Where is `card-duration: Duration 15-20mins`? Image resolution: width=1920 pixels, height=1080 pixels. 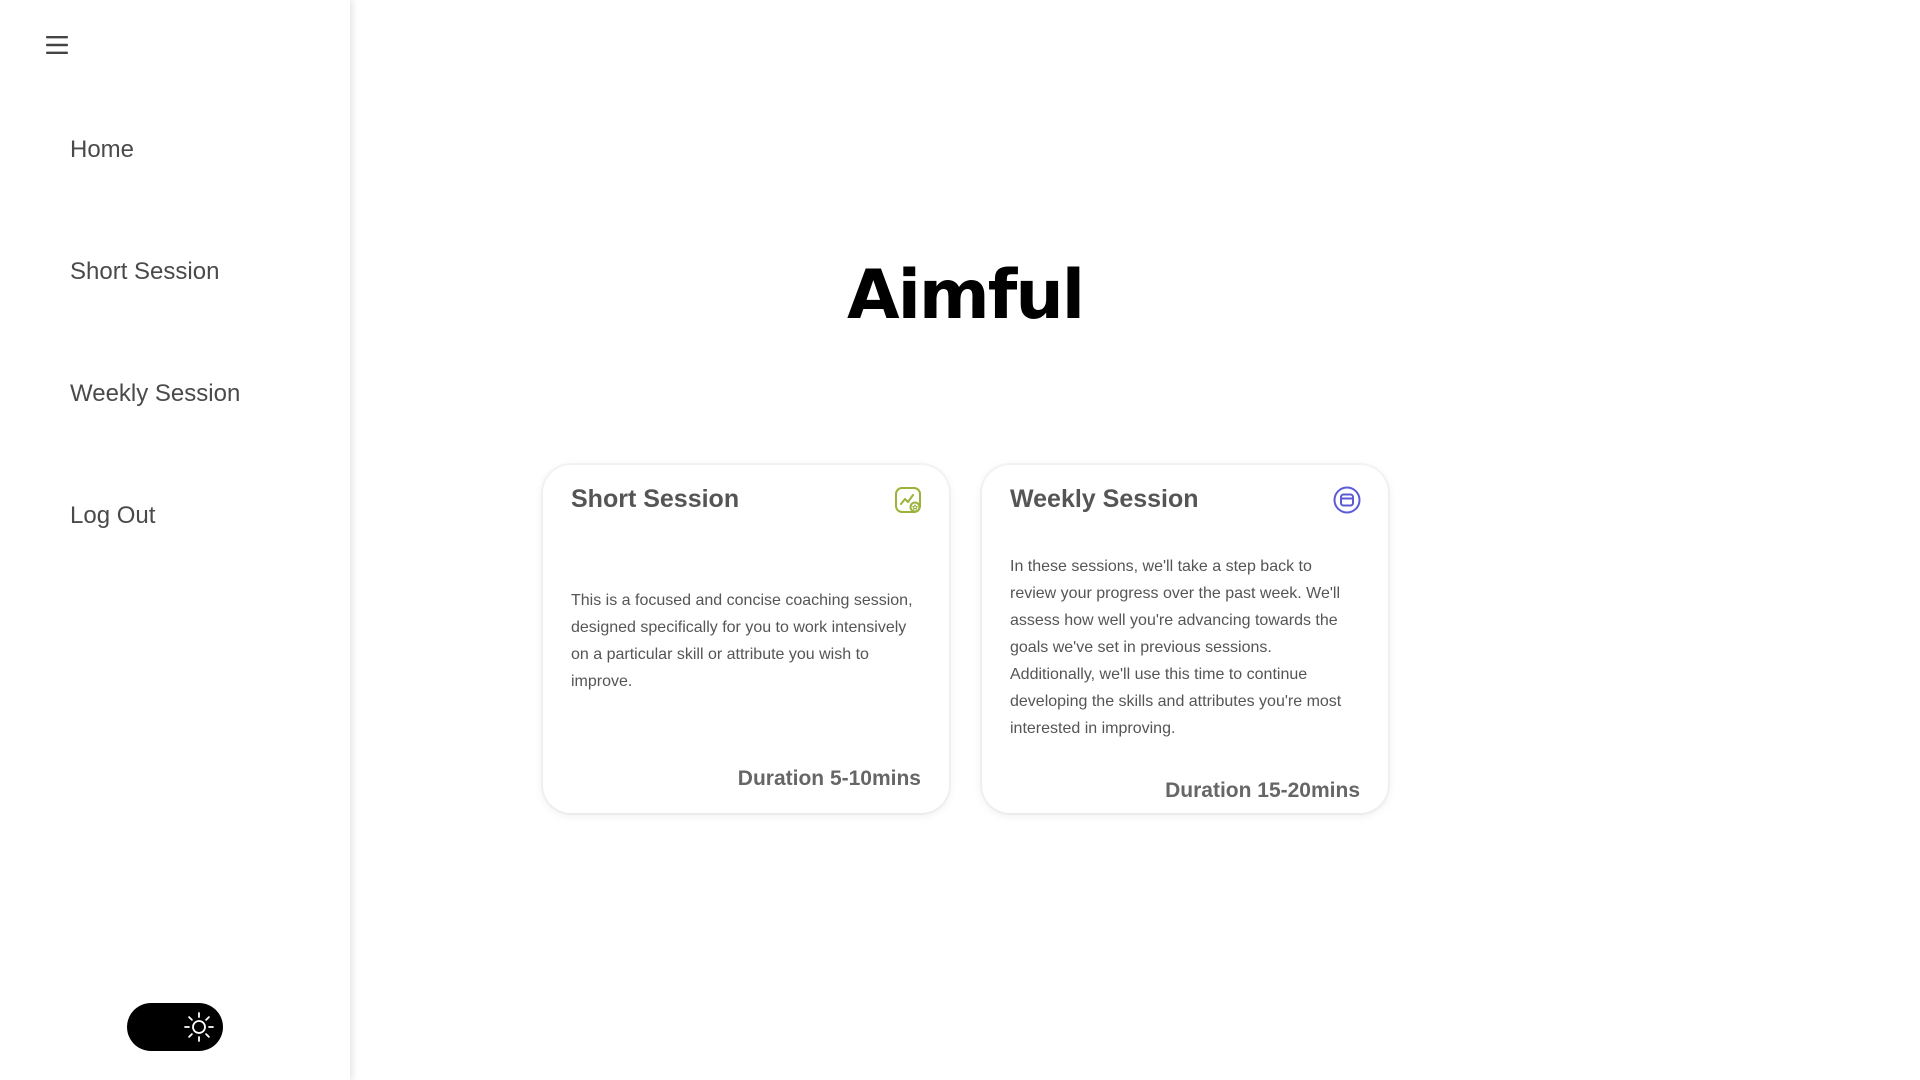 card-duration: Duration 15-20mins is located at coordinates (1262, 790).